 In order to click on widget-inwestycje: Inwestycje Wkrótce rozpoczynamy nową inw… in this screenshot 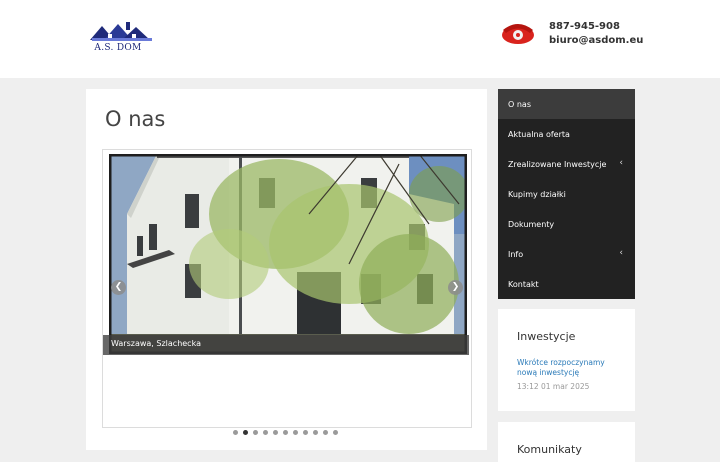, I will do `click(566, 360)`.